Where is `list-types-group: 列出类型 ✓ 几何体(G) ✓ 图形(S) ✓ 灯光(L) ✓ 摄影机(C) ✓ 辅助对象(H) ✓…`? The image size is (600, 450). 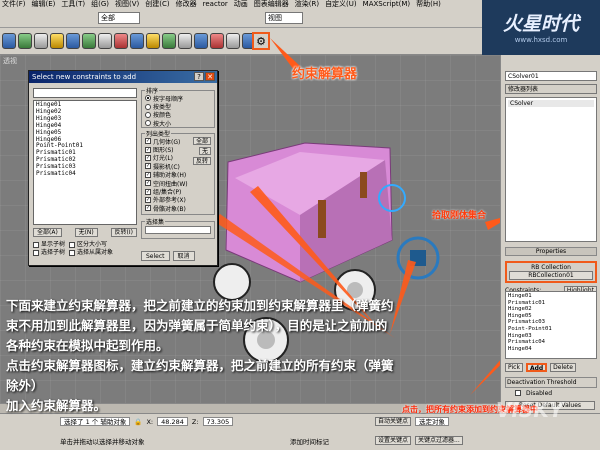
list-types-group: 列出类型 ✓ 几何体(G) ✓ 图形(S) ✓ 灯光(L) ✓ 摄影机(C) ✓ 辅助对象(H) ✓… is located at coordinates (178, 172).